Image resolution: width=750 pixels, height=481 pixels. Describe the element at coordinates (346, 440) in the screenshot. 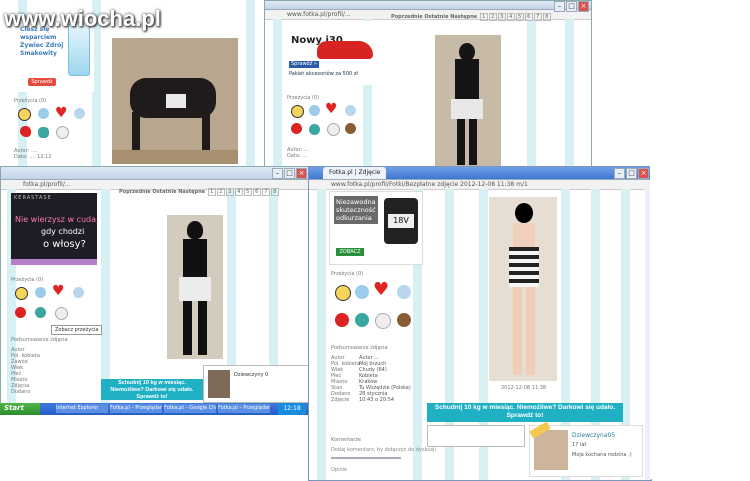

I see `comments-label: Komentarze` at that location.